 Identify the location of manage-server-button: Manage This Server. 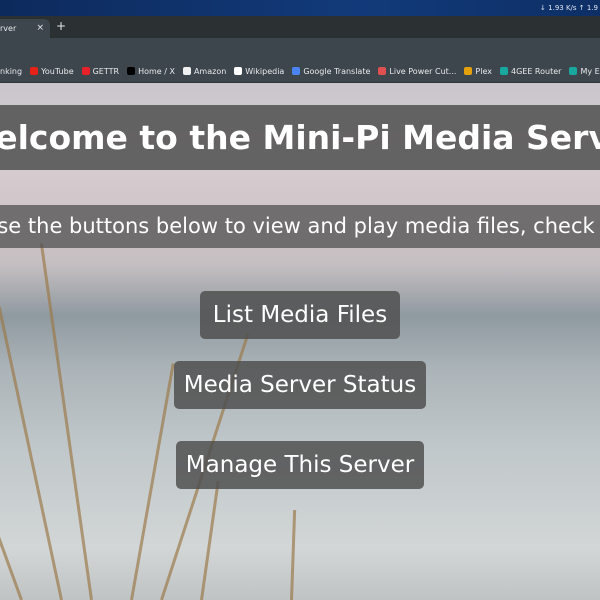
(300, 465).